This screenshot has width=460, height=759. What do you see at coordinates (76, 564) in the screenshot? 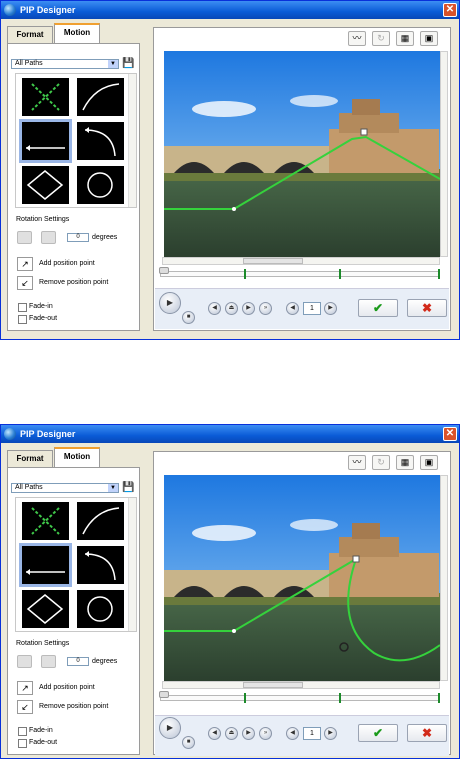
I see `path-template-list` at bounding box center [76, 564].